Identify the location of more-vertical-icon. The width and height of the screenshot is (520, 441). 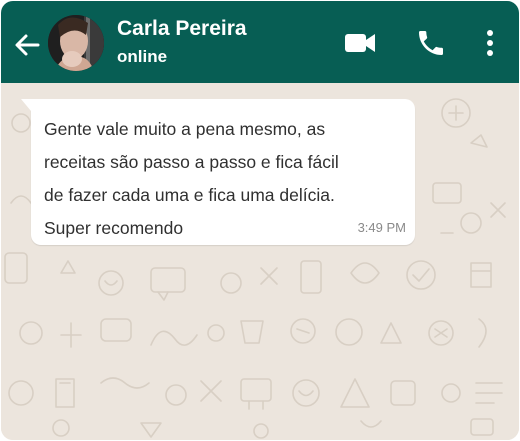
(490, 43).